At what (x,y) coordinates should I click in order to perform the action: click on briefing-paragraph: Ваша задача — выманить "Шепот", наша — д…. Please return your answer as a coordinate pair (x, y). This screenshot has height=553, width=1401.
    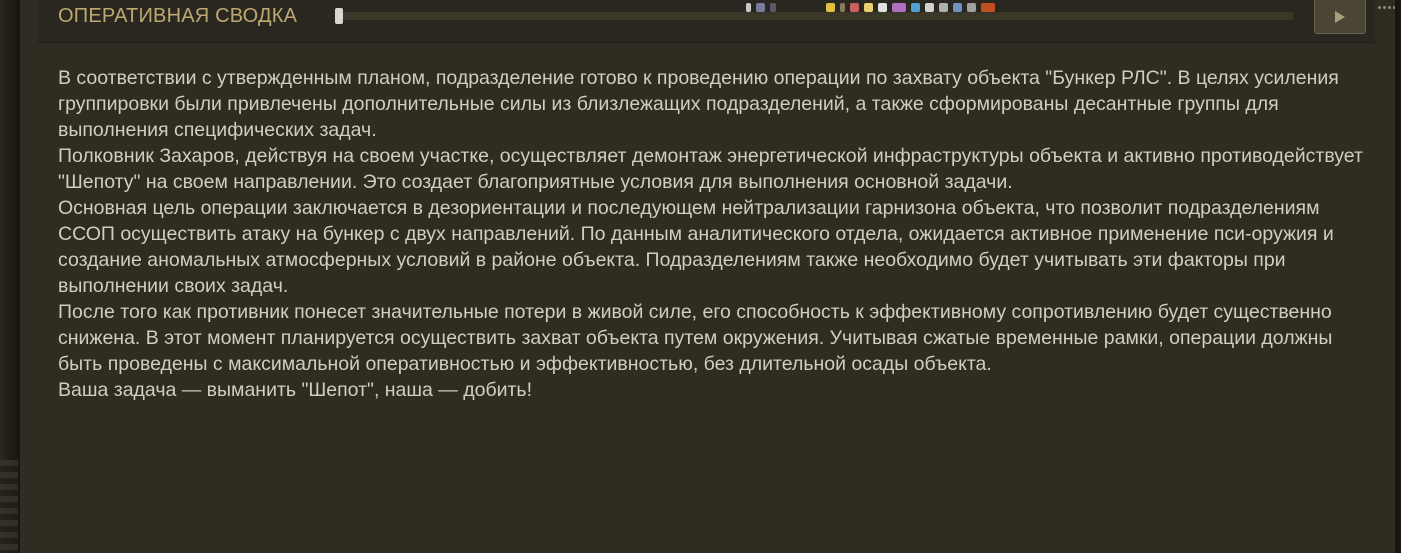
    Looking at the image, I should click on (295, 390).